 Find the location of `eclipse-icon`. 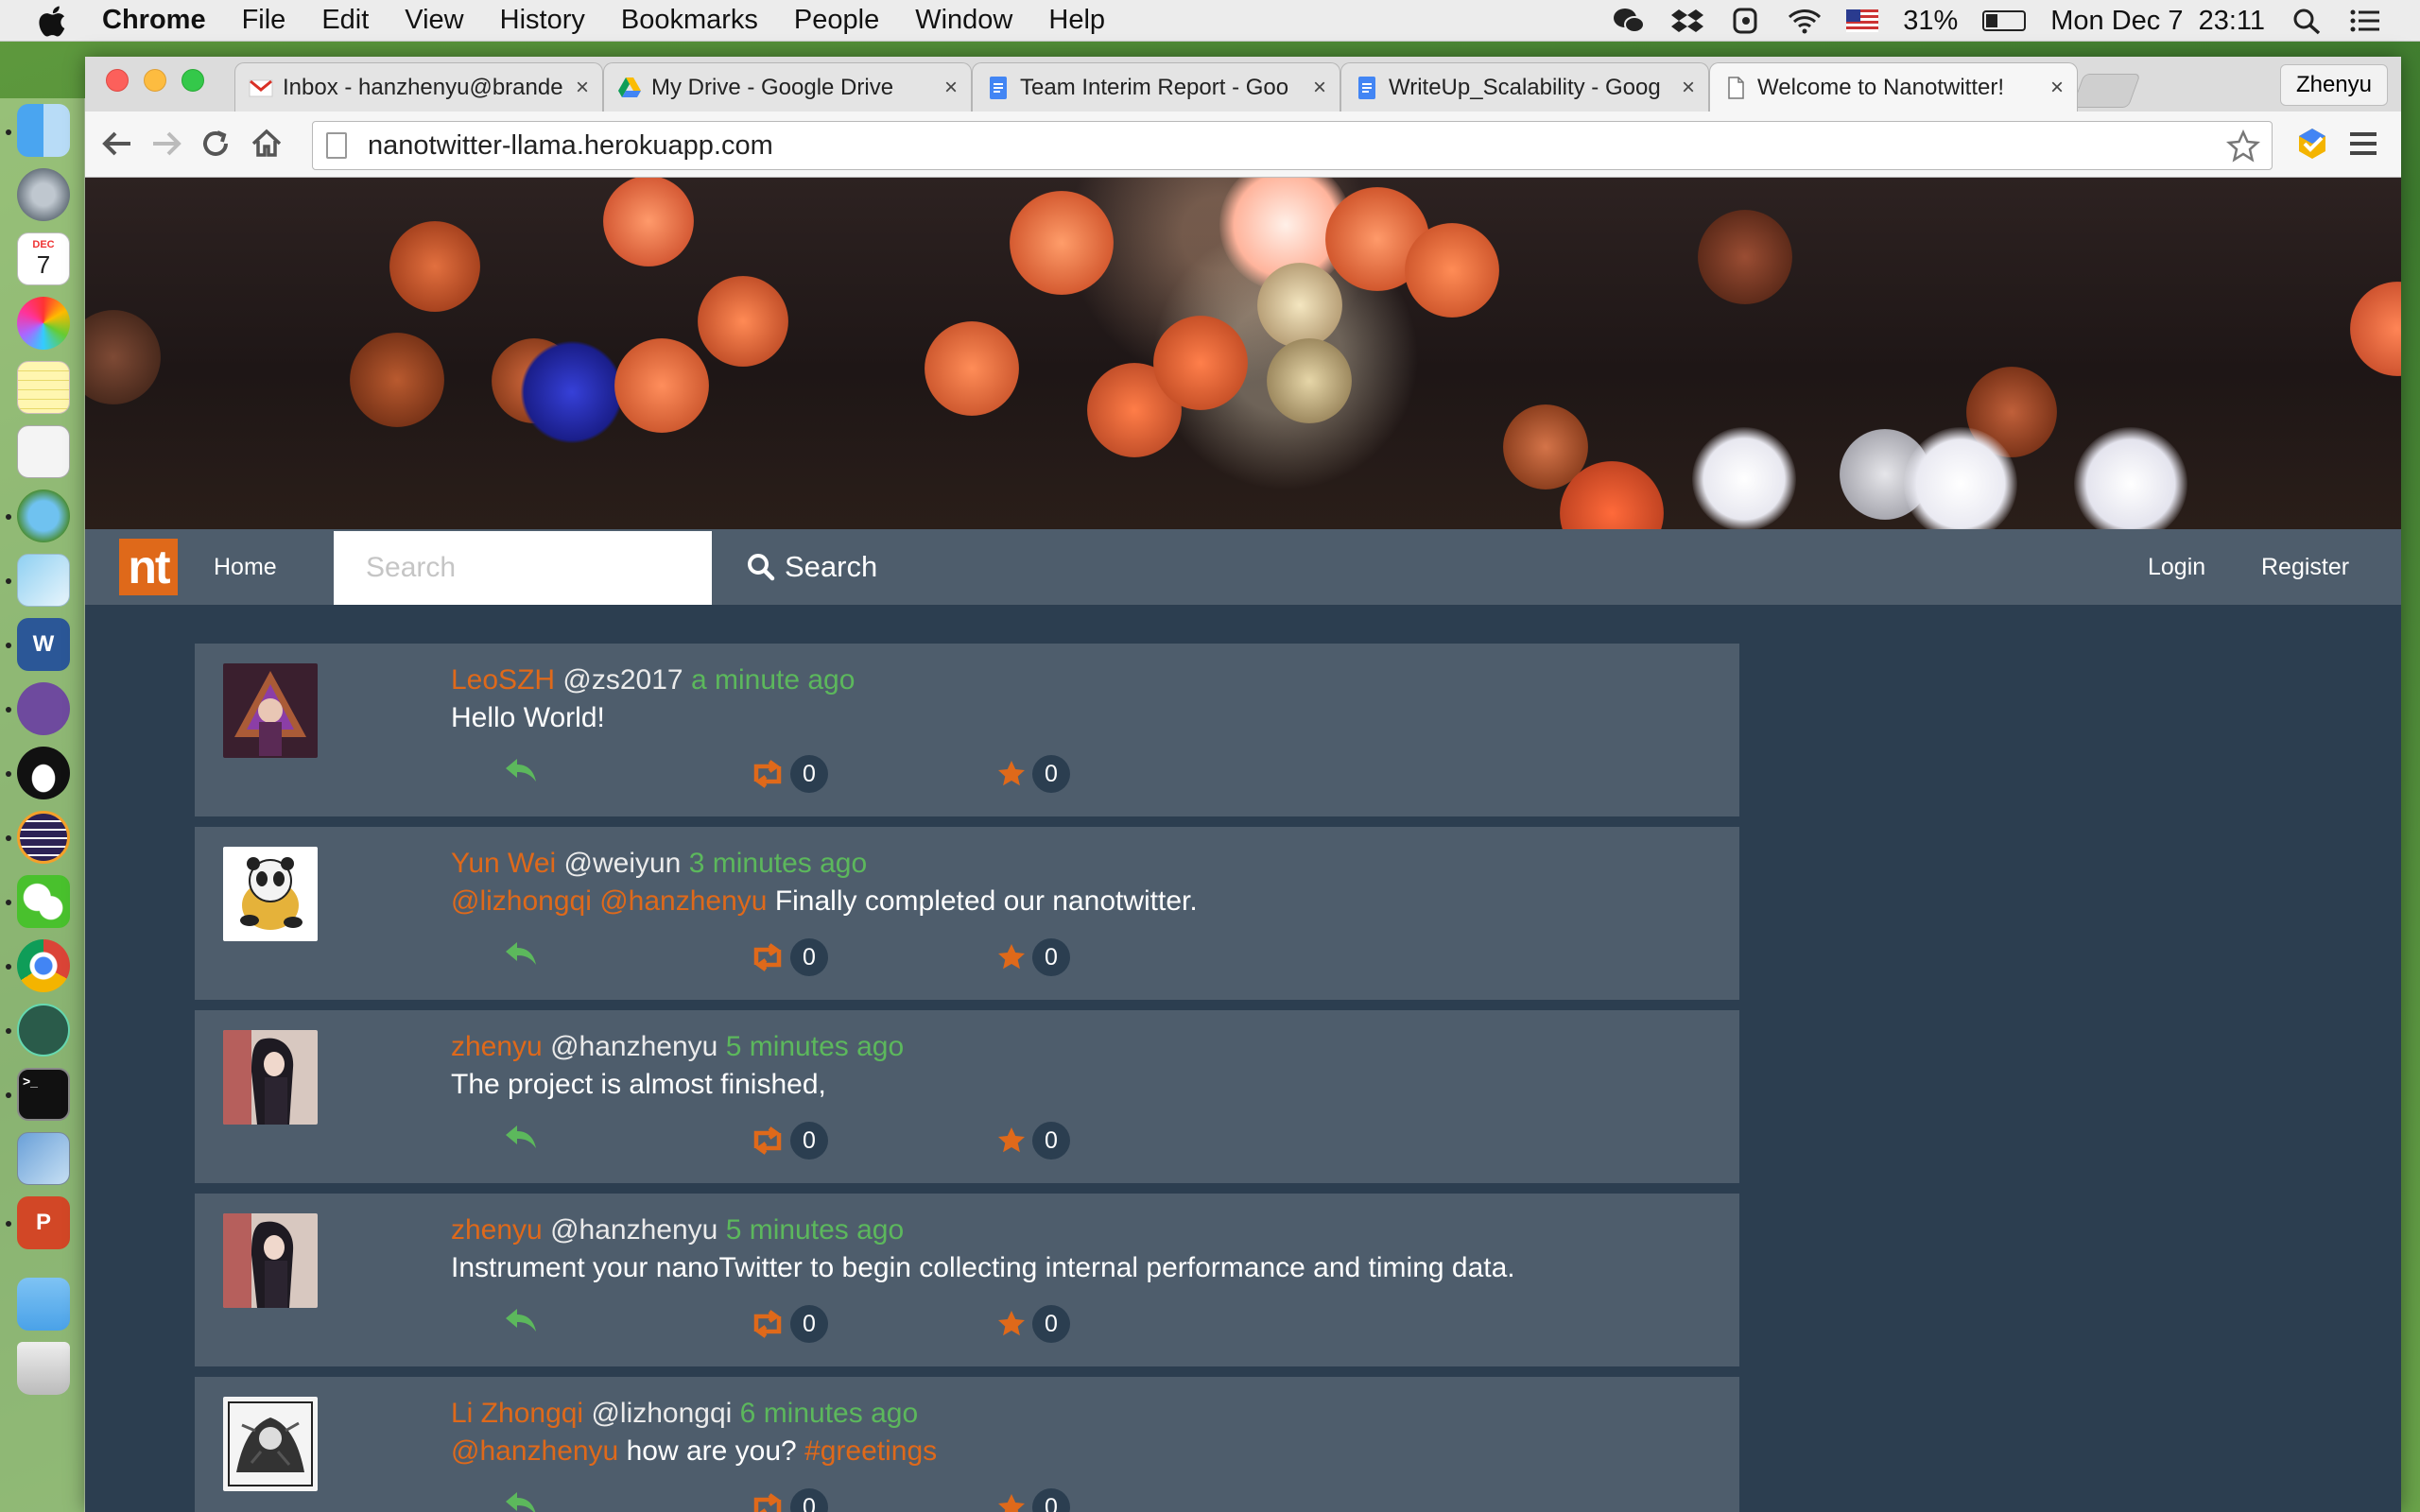

eclipse-icon is located at coordinates (43, 837).